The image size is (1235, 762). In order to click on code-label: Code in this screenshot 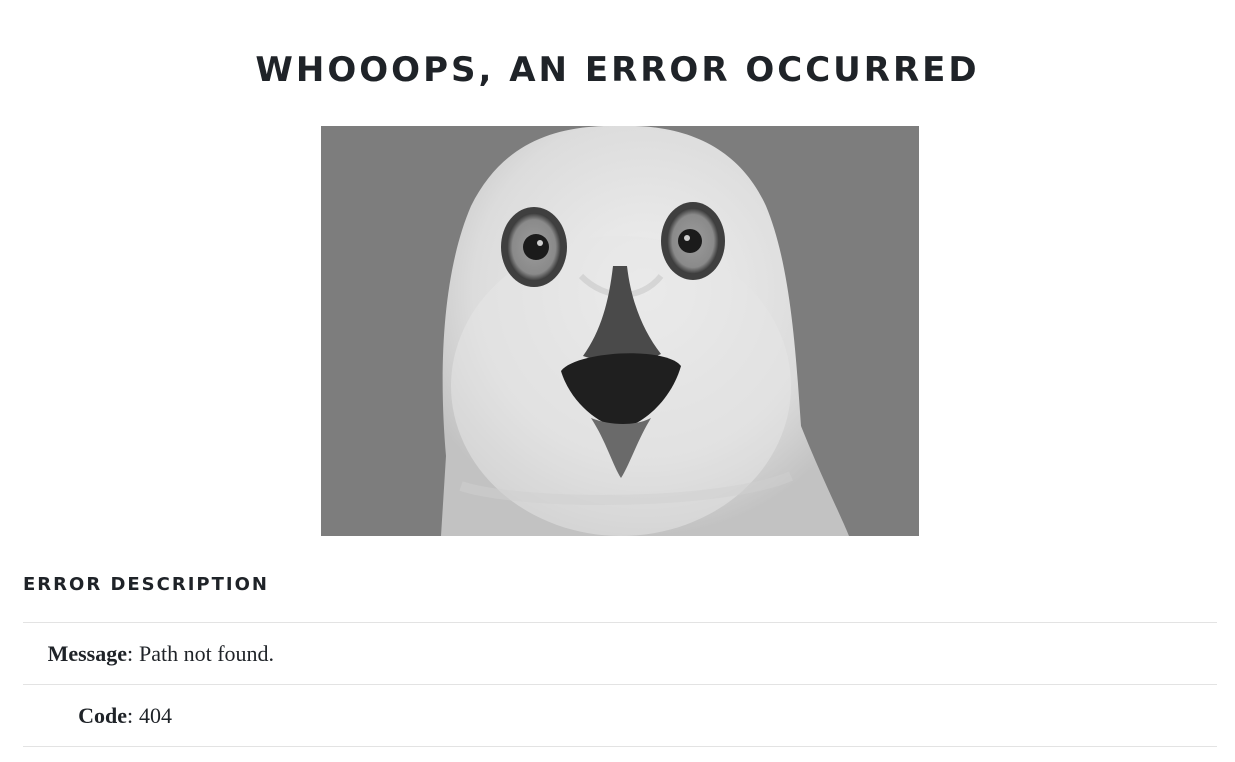, I will do `click(75, 715)`.